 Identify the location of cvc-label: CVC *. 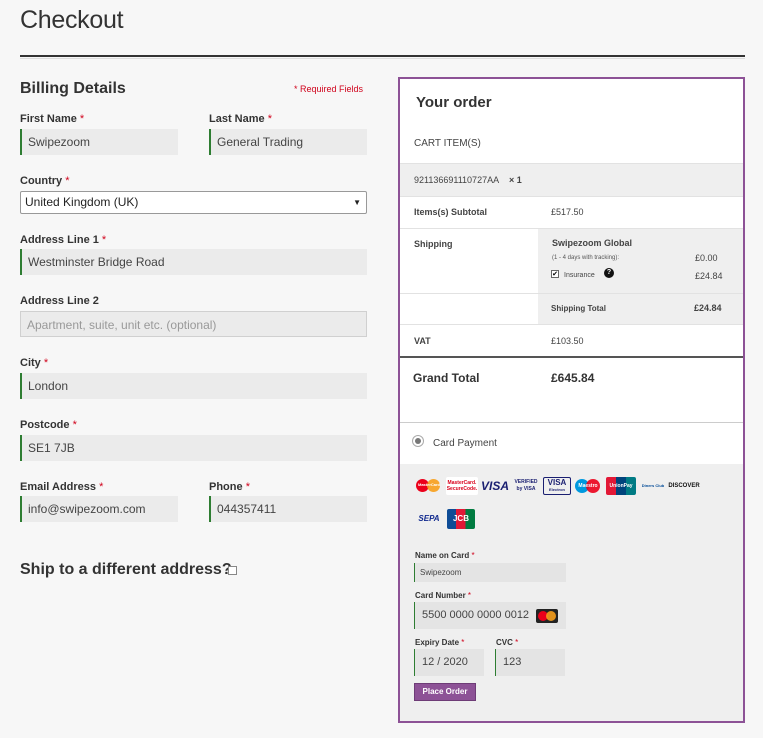
(507, 642).